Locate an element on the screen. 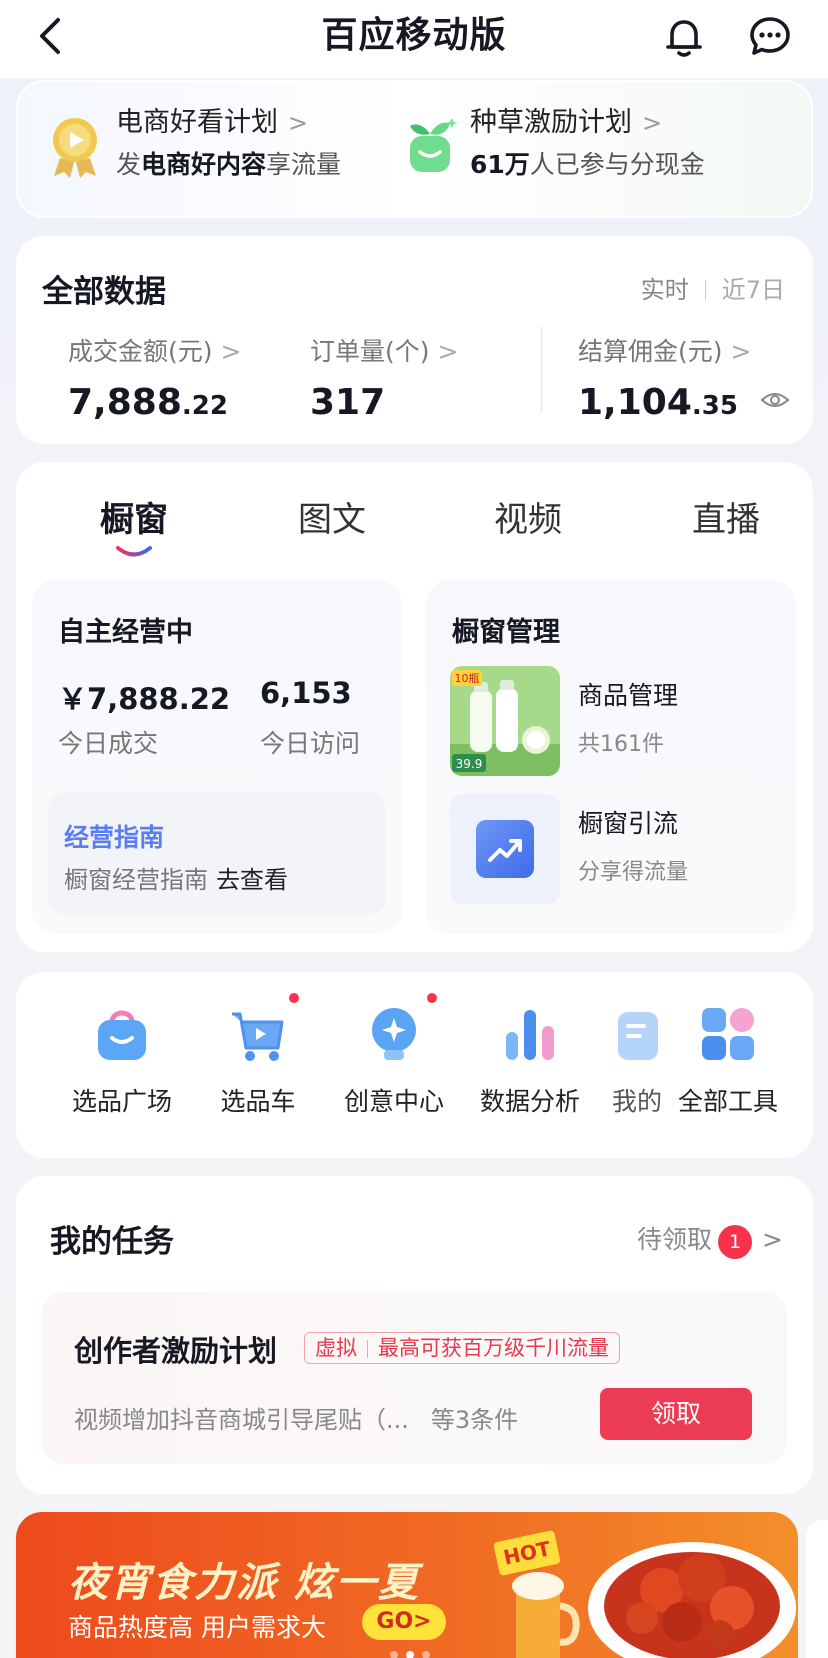 This screenshot has width=828, height=1658. promo-left-sub-post: 享流量 is located at coordinates (304, 164).